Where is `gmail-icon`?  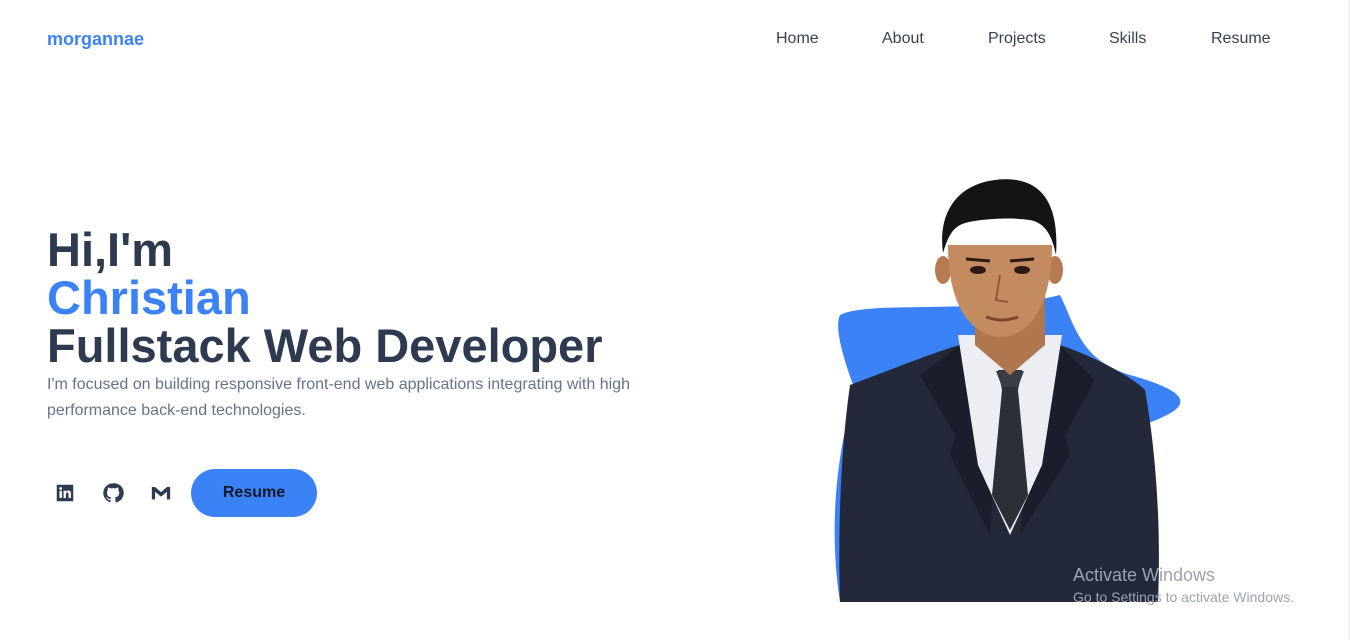 gmail-icon is located at coordinates (161, 493).